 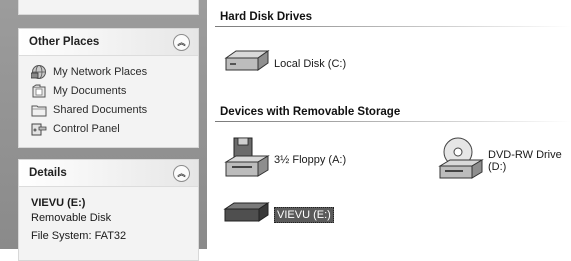 What do you see at coordinates (58, 203) in the screenshot?
I see `details-drive-name: VIEVU (E:)` at bounding box center [58, 203].